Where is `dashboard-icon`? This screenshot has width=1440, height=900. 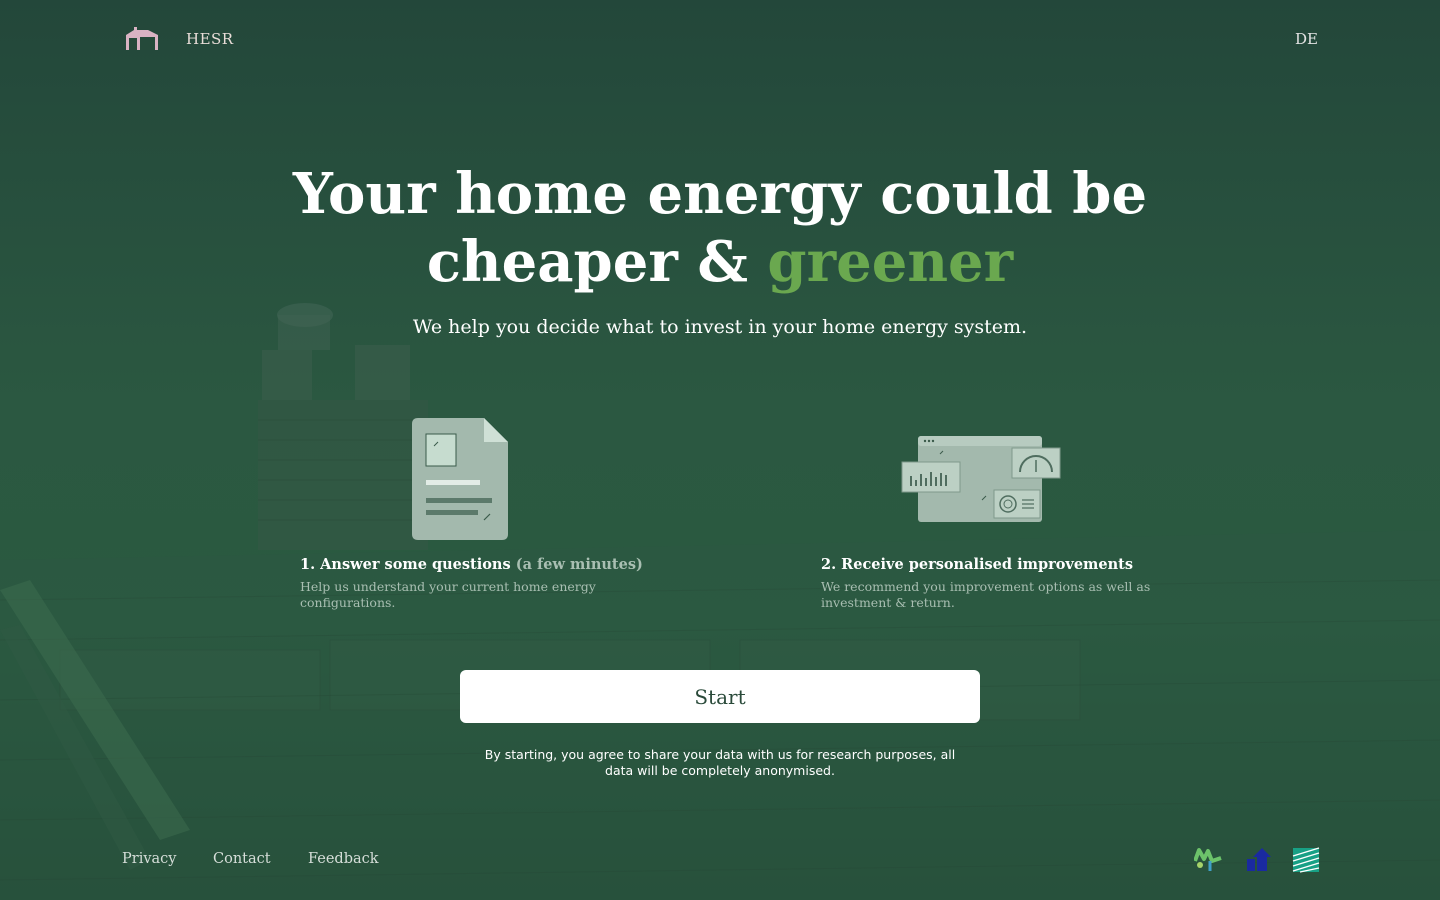
dashboard-icon is located at coordinates (981, 479).